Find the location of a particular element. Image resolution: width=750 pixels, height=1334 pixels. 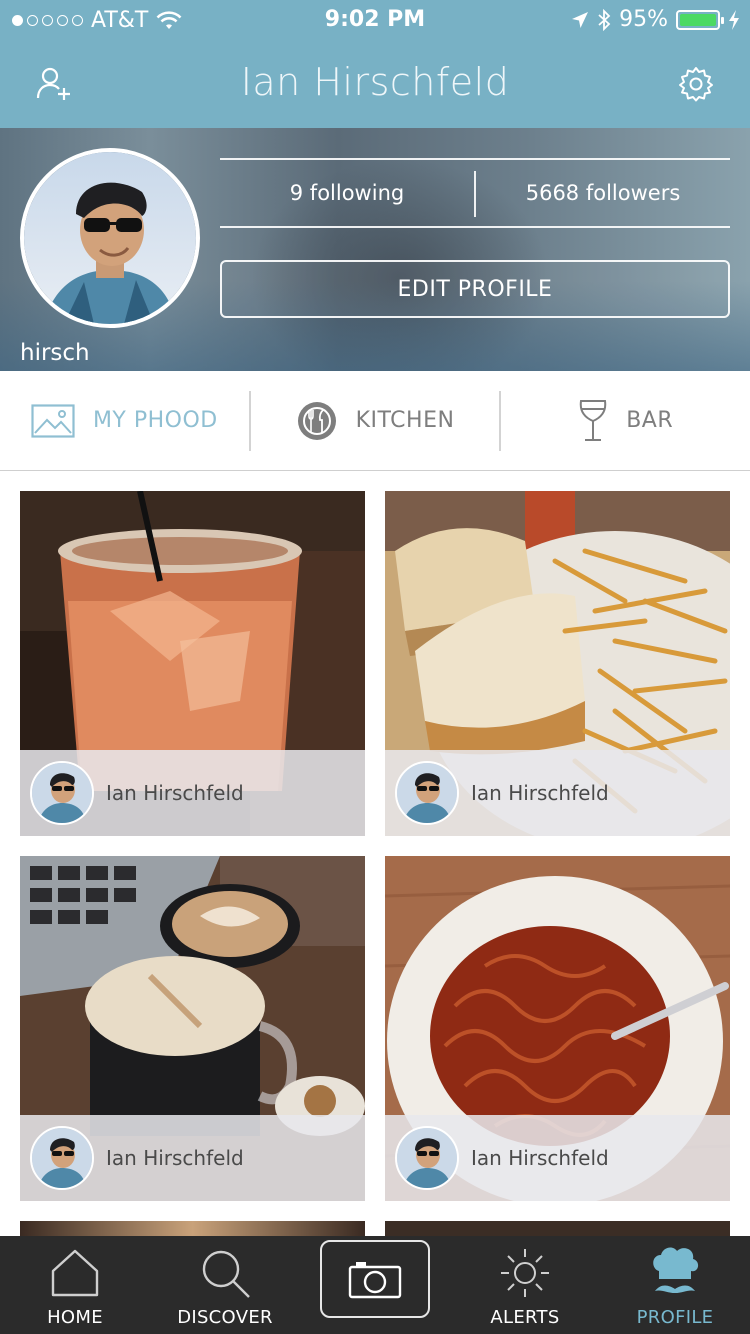

sun-alert-icon is located at coordinates (525, 1273).